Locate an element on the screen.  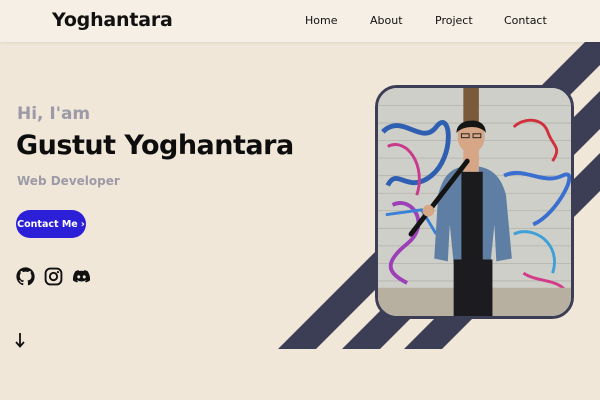
nav-link-about: About is located at coordinates (386, 20).